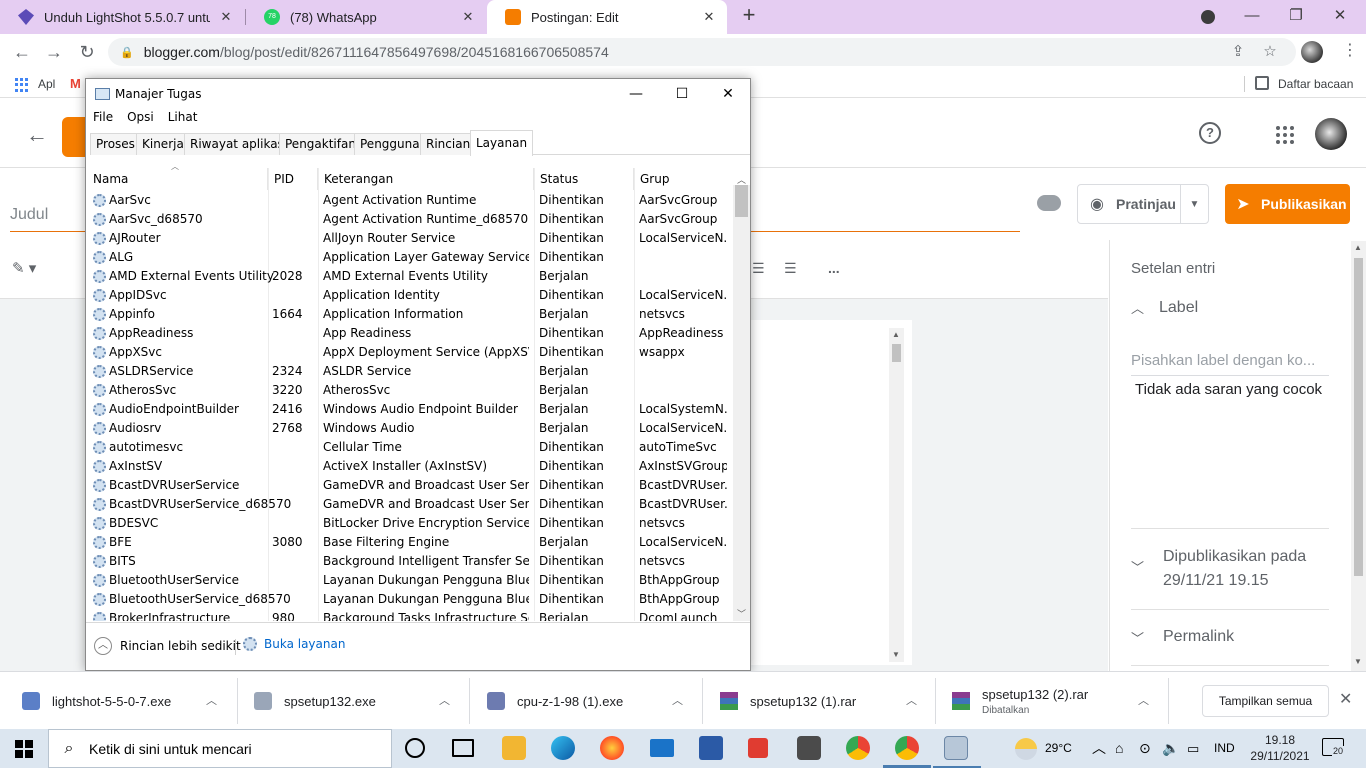  Describe the element at coordinates (612, 748) in the screenshot. I see `firefox-icon` at that location.